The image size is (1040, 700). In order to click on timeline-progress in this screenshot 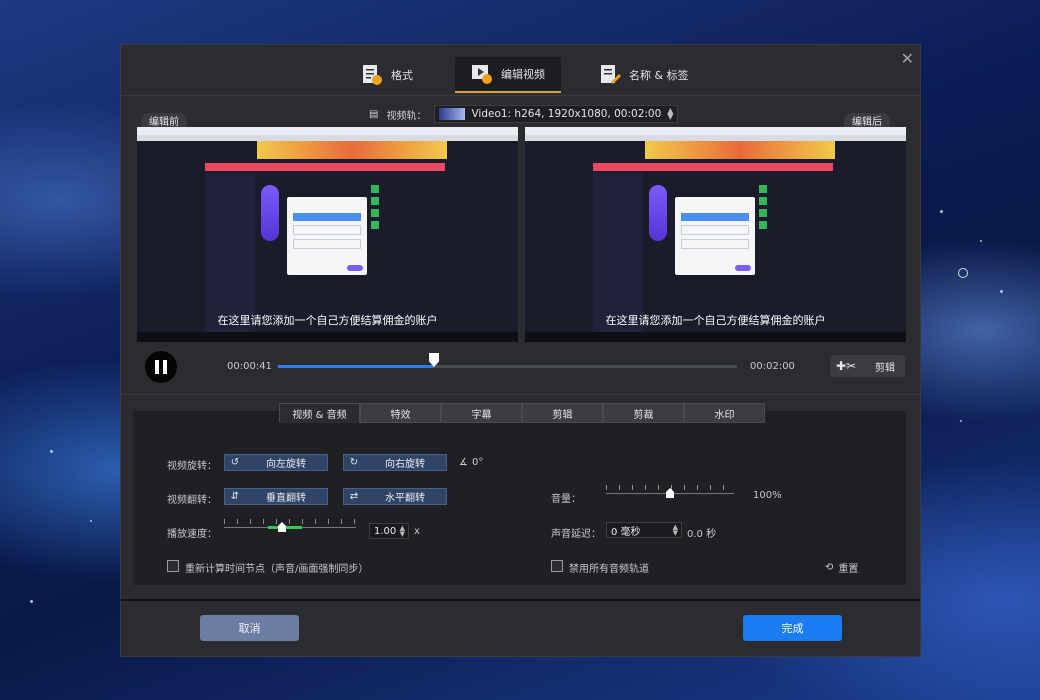, I will do `click(356, 366)`.